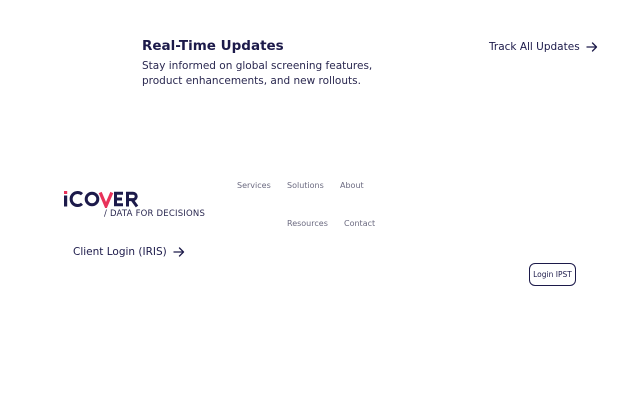 The height and width of the screenshot is (400, 640). I want to click on icover-logo-mark, so click(101, 199).